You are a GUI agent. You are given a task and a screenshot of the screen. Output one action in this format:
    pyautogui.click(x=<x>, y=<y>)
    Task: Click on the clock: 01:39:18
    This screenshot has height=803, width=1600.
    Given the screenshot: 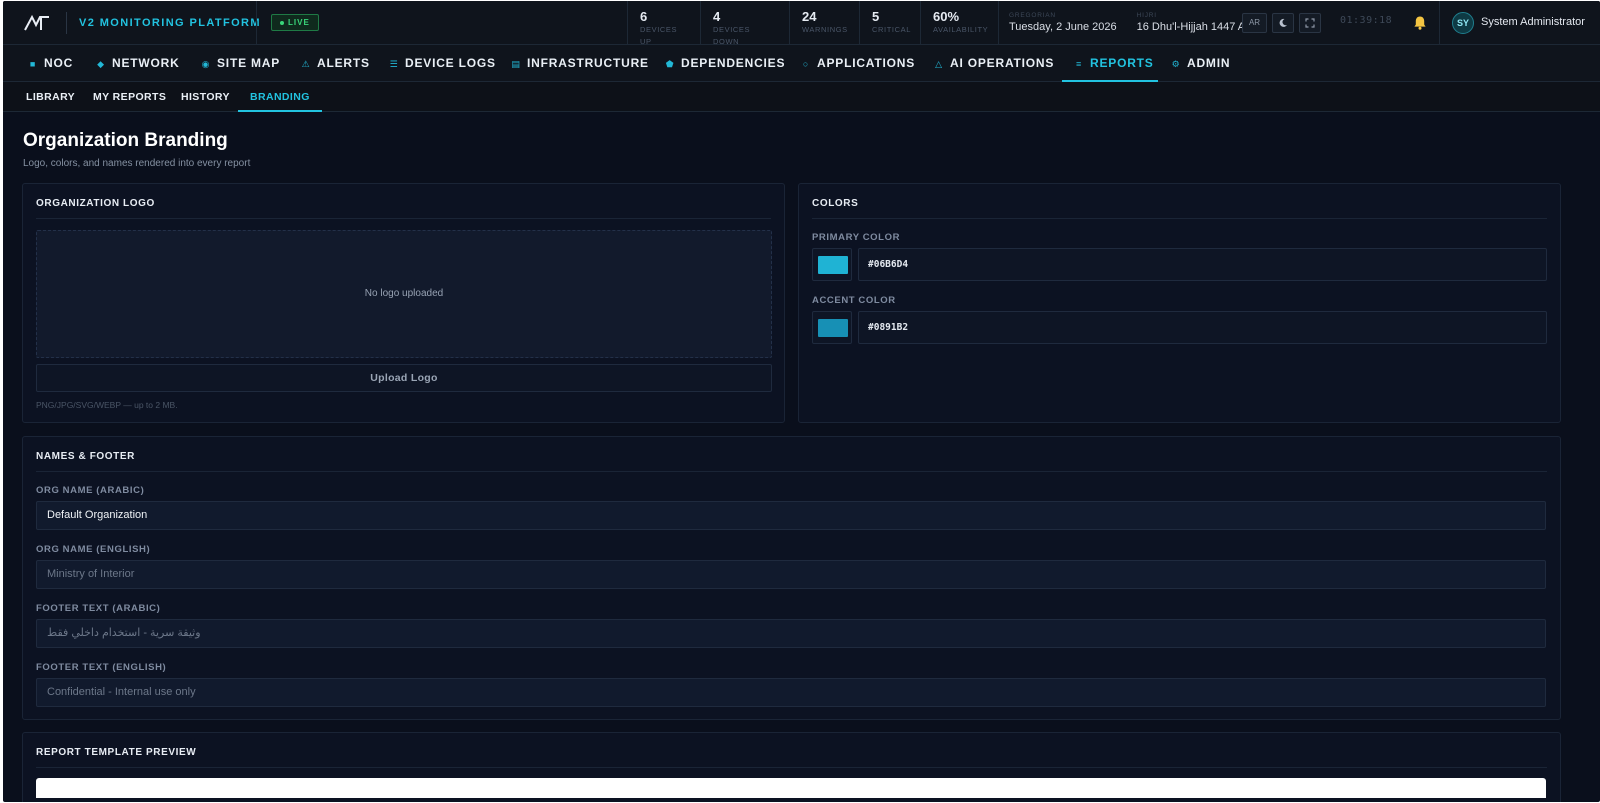 What is the action you would take?
    pyautogui.click(x=1366, y=20)
    